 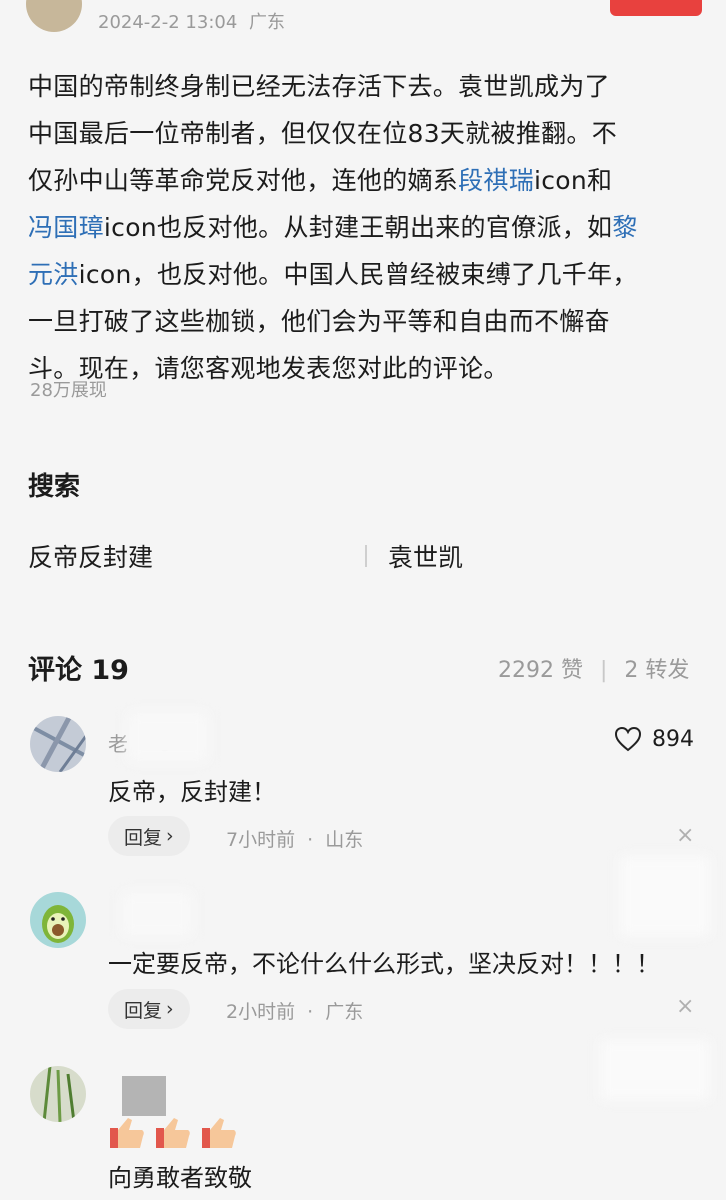 What do you see at coordinates (358, 227) in the screenshot?
I see `post-text-segment: icon也反对他。从封建王朝出来的官僚派，如` at bounding box center [358, 227].